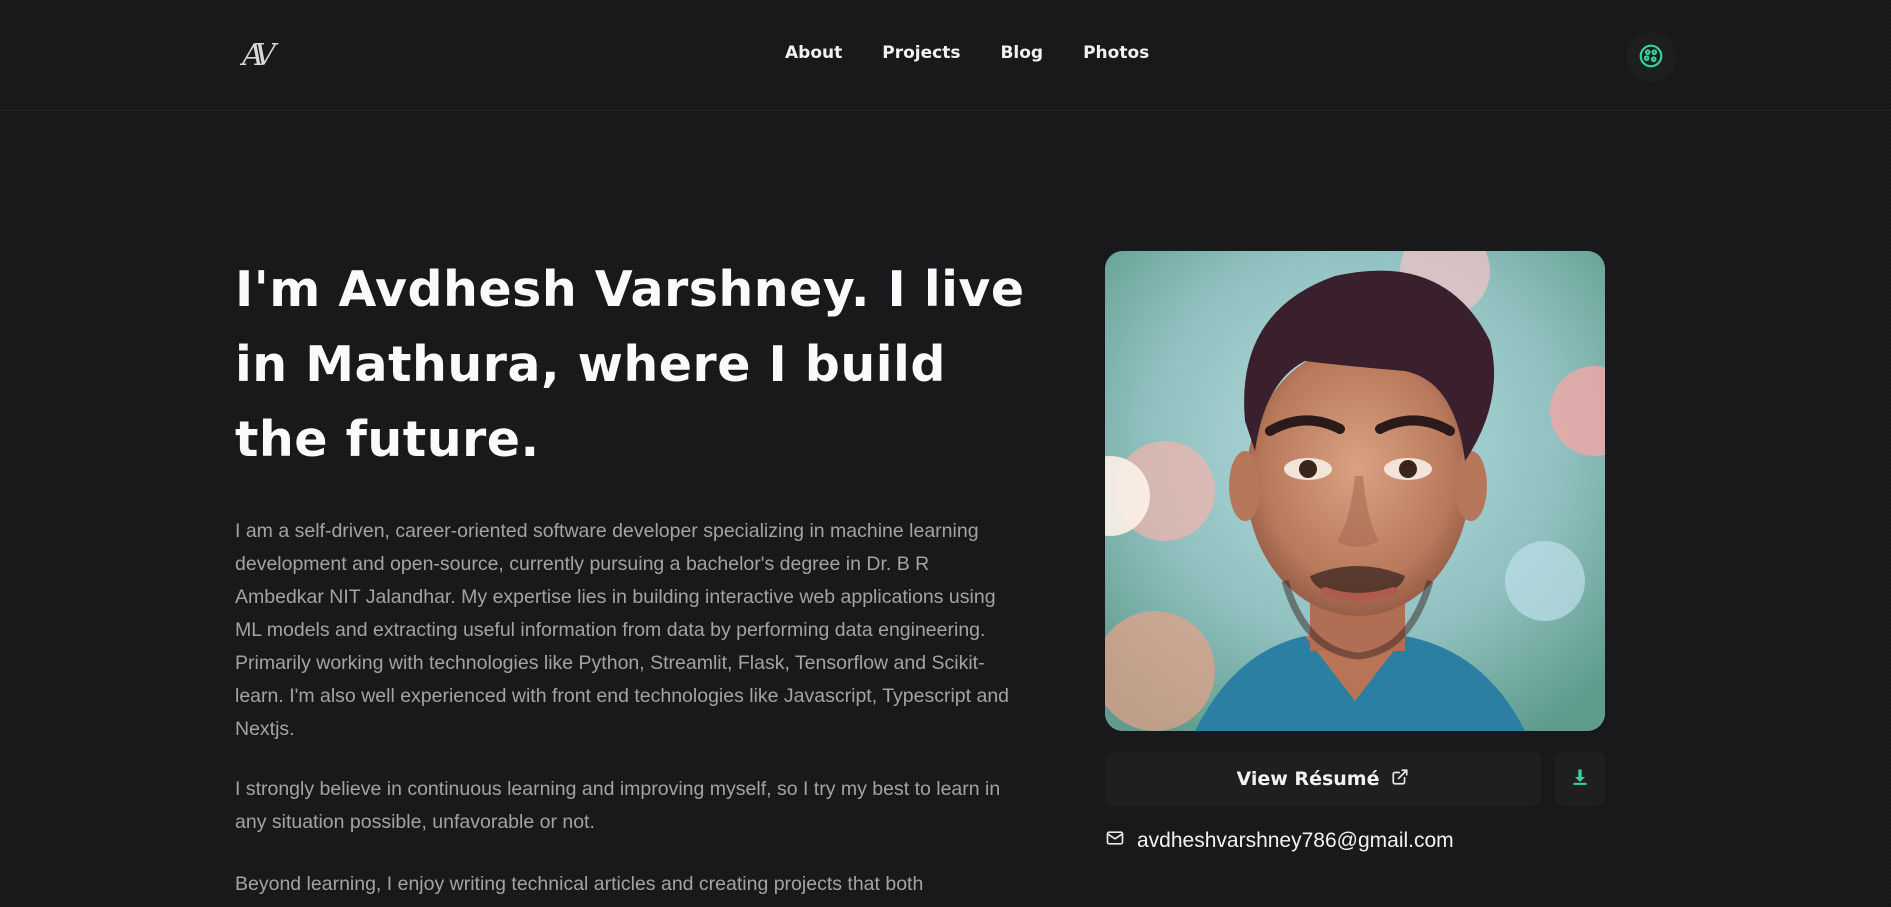  Describe the element at coordinates (1115, 840) in the screenshot. I see `mail-icon` at that location.